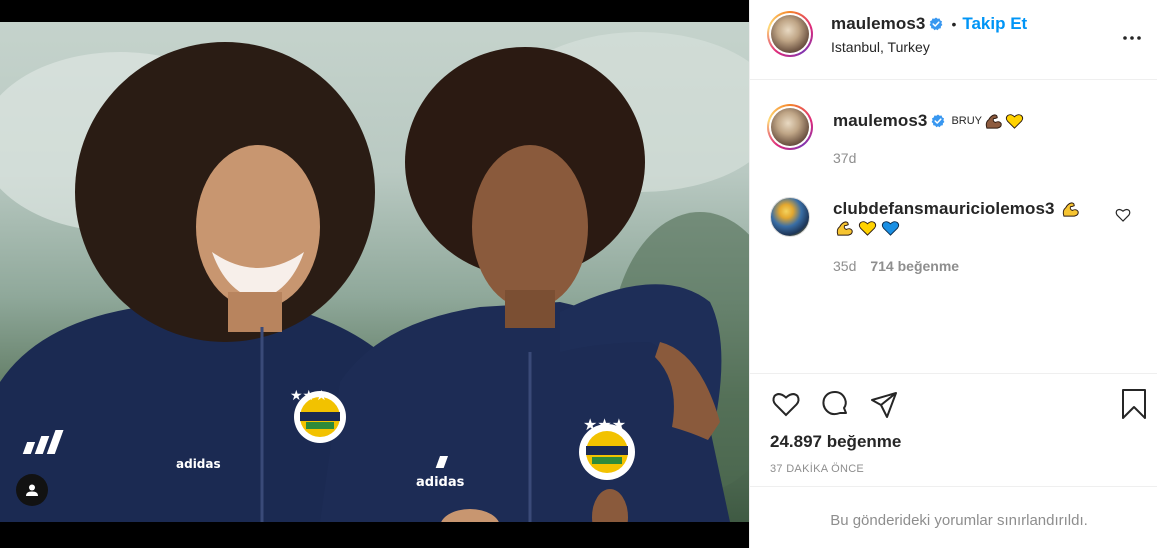 Image resolution: width=1157 pixels, height=548 pixels. What do you see at coordinates (959, 520) in the screenshot?
I see `comments-restricted-notice: Bu gönderideki yorumlar sınırlandırıldı.` at bounding box center [959, 520].